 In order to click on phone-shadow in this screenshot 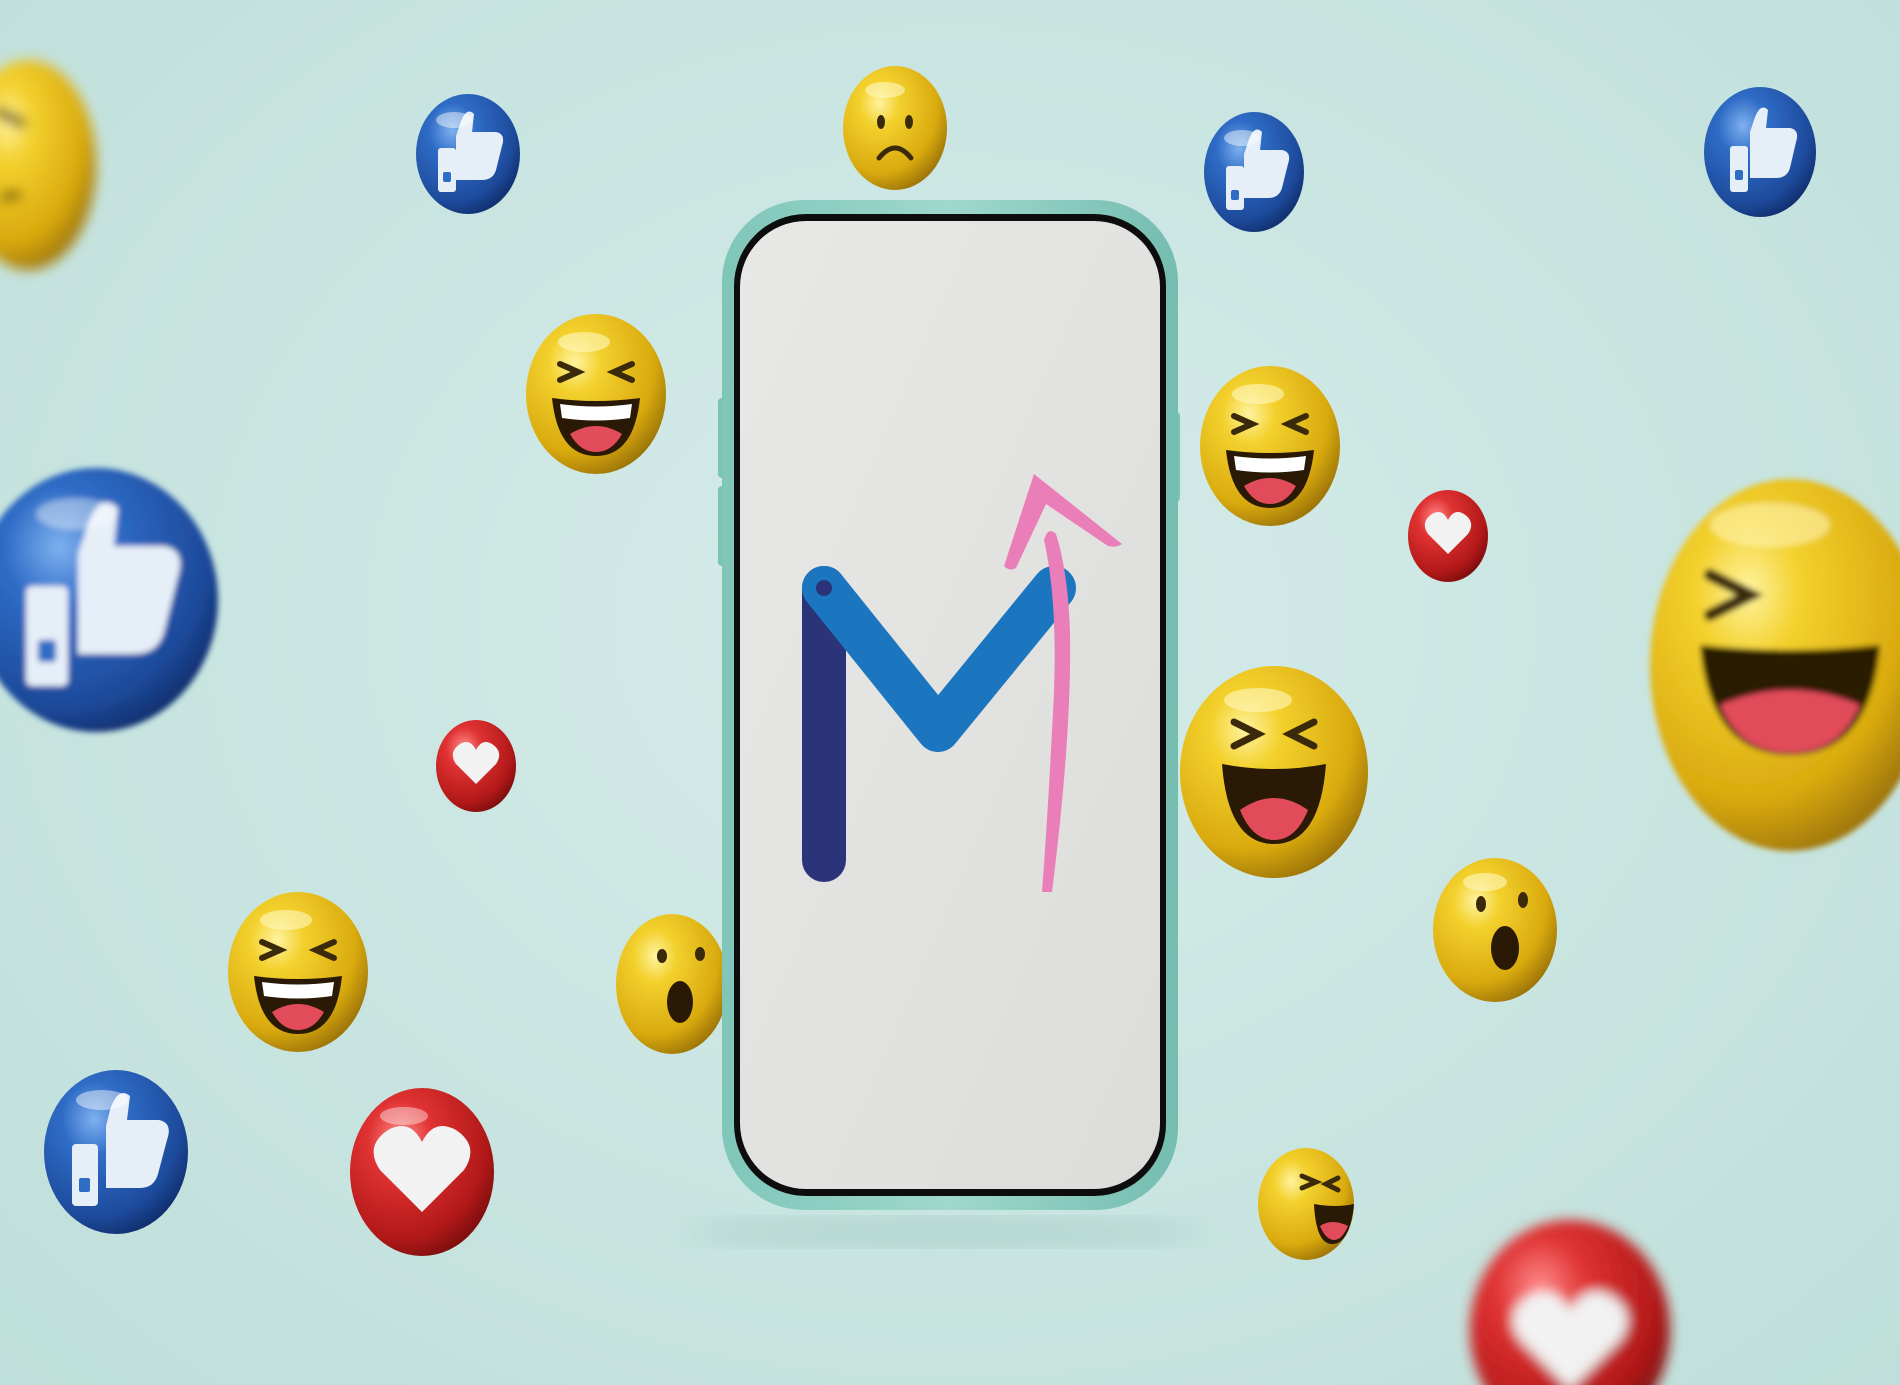, I will do `click(945, 1232)`.